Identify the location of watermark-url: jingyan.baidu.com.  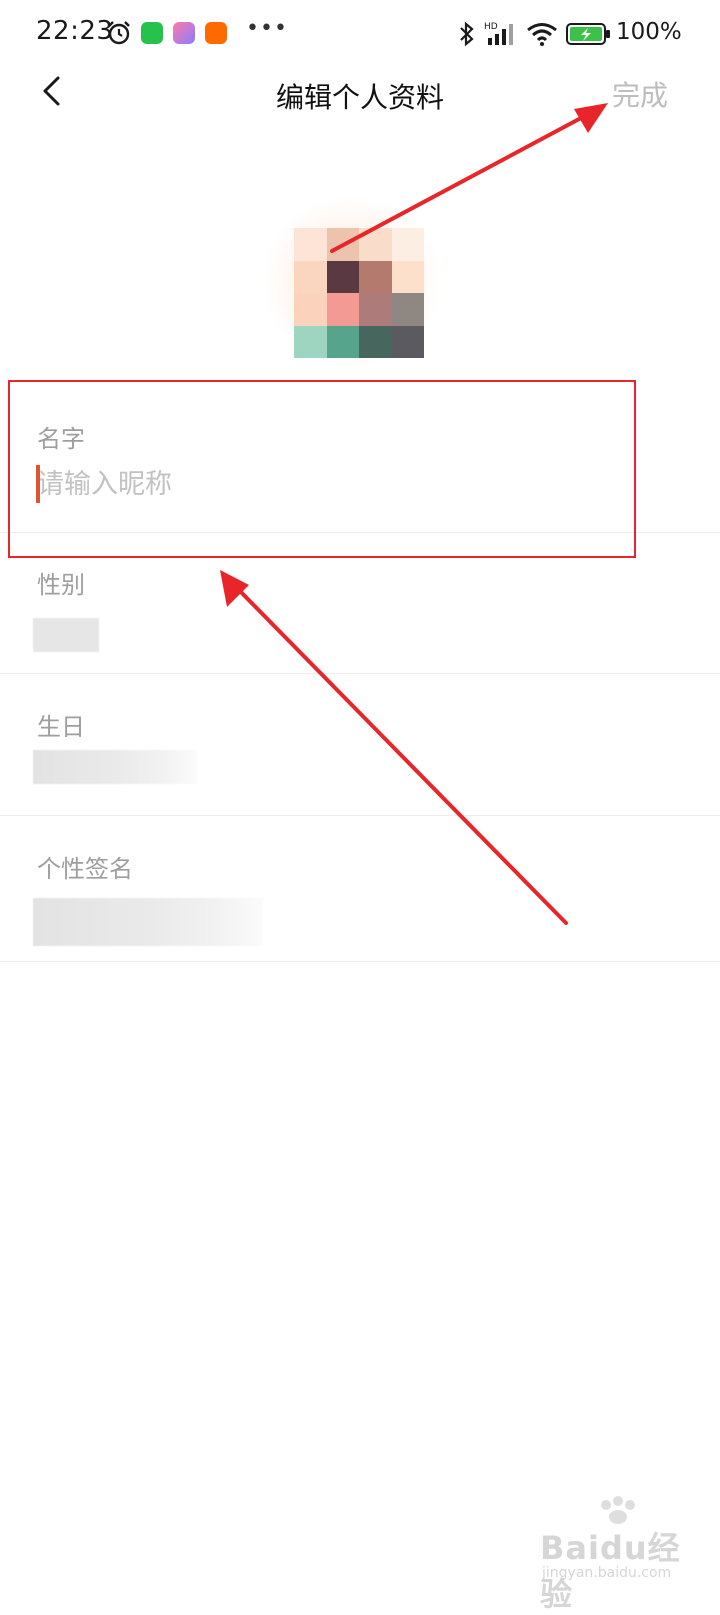
(607, 1573).